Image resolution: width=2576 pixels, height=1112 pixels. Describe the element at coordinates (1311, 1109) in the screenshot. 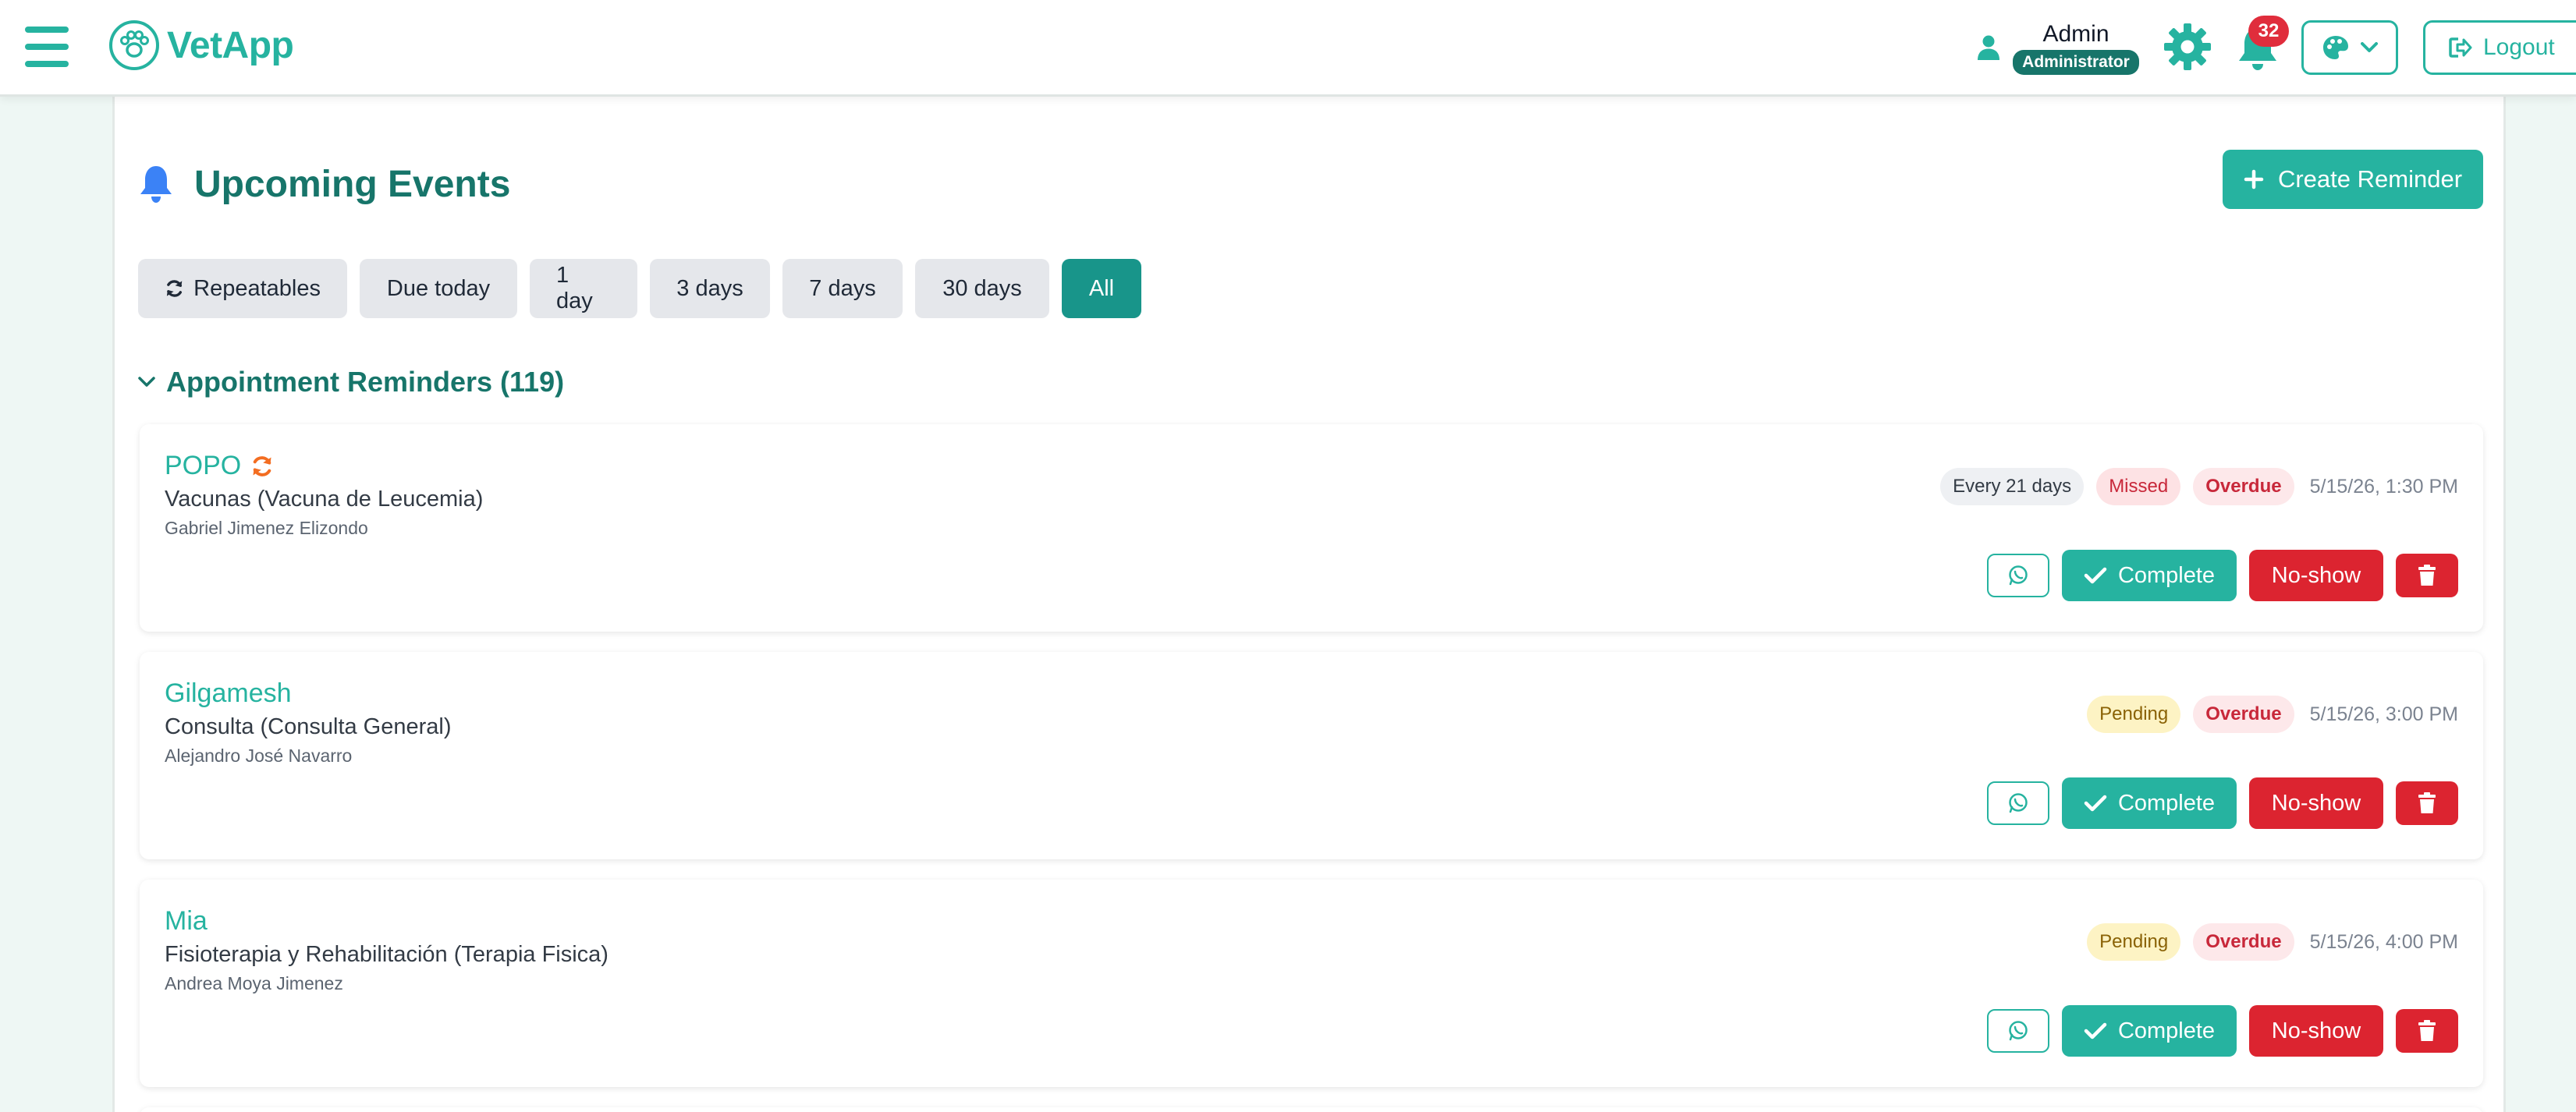

I see `event-card` at that location.